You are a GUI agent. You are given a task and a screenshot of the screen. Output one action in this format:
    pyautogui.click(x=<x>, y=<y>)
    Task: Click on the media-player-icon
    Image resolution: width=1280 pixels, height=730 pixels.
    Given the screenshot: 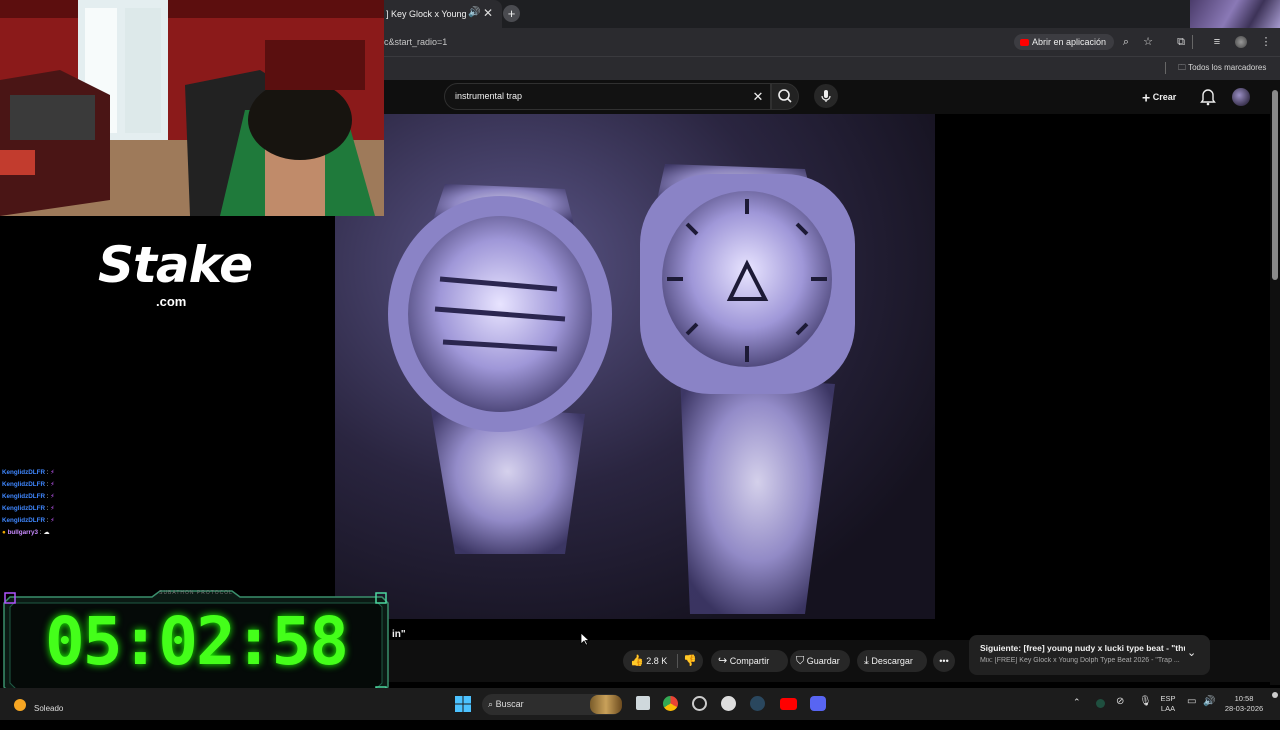 What is the action you would take?
    pyautogui.click(x=728, y=703)
    